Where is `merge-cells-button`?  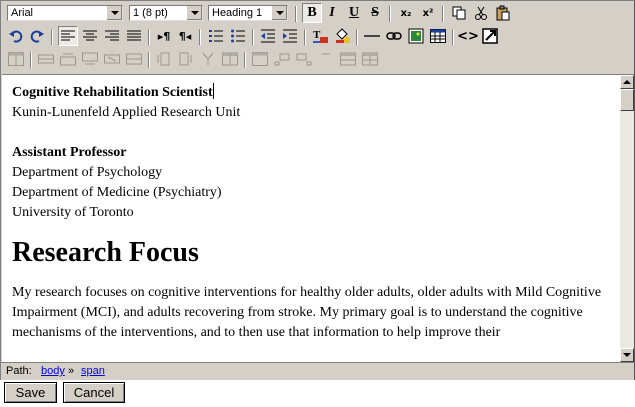
merge-cells-button is located at coordinates (348, 59).